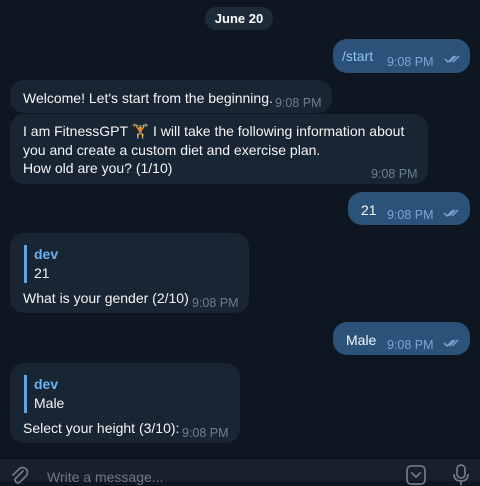 Image resolution: width=480 pixels, height=486 pixels. What do you see at coordinates (49, 403) in the screenshot?
I see `reply-text: Male` at bounding box center [49, 403].